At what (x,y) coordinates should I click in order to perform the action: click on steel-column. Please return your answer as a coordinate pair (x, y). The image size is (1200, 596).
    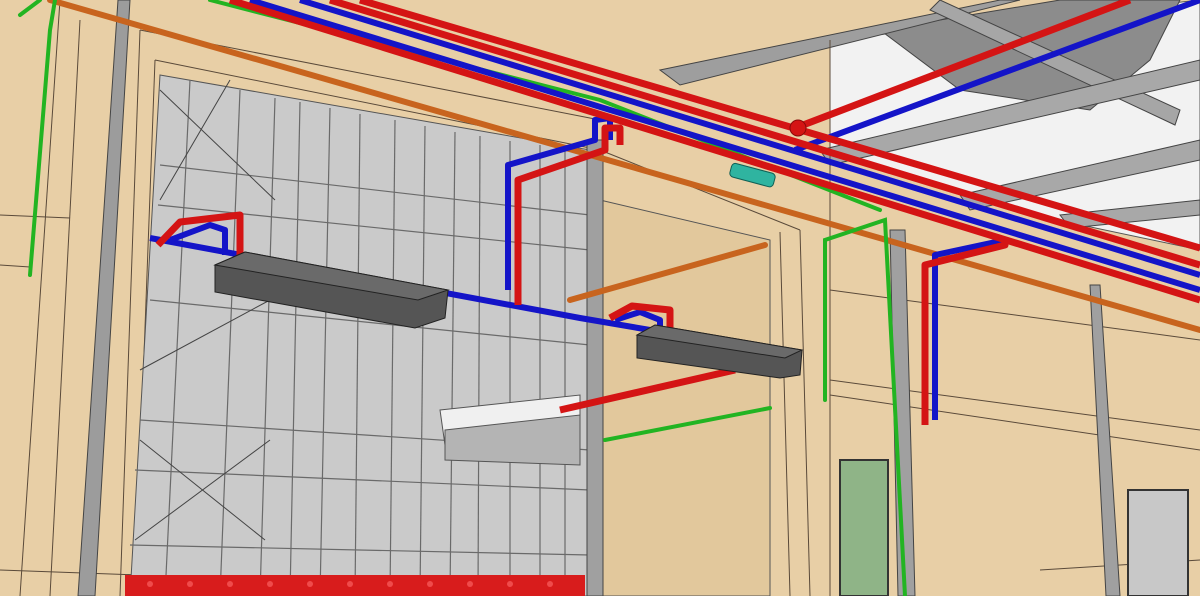
    Looking at the image, I should click on (595, 367).